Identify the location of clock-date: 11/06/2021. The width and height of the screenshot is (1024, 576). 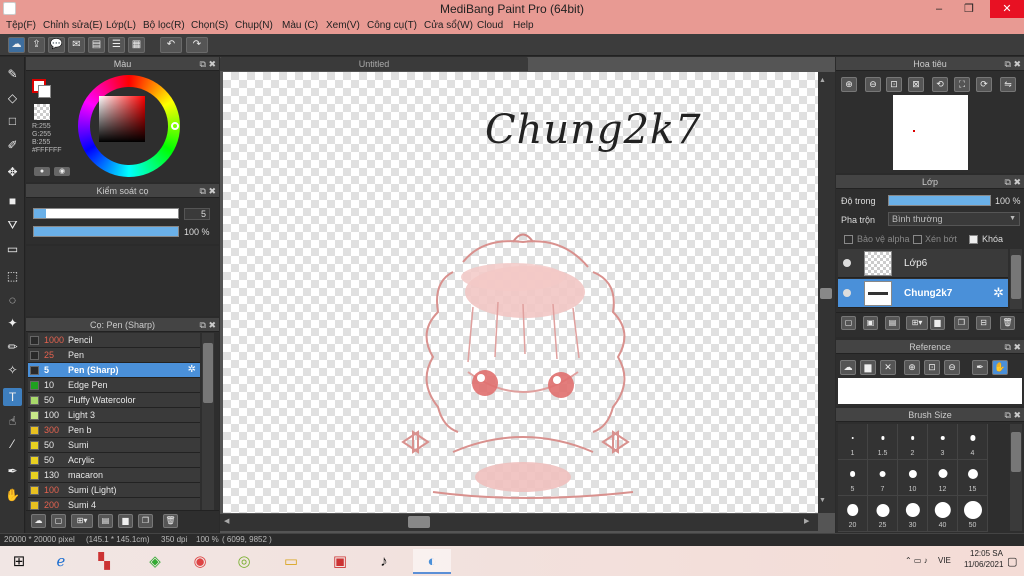
(983, 564).